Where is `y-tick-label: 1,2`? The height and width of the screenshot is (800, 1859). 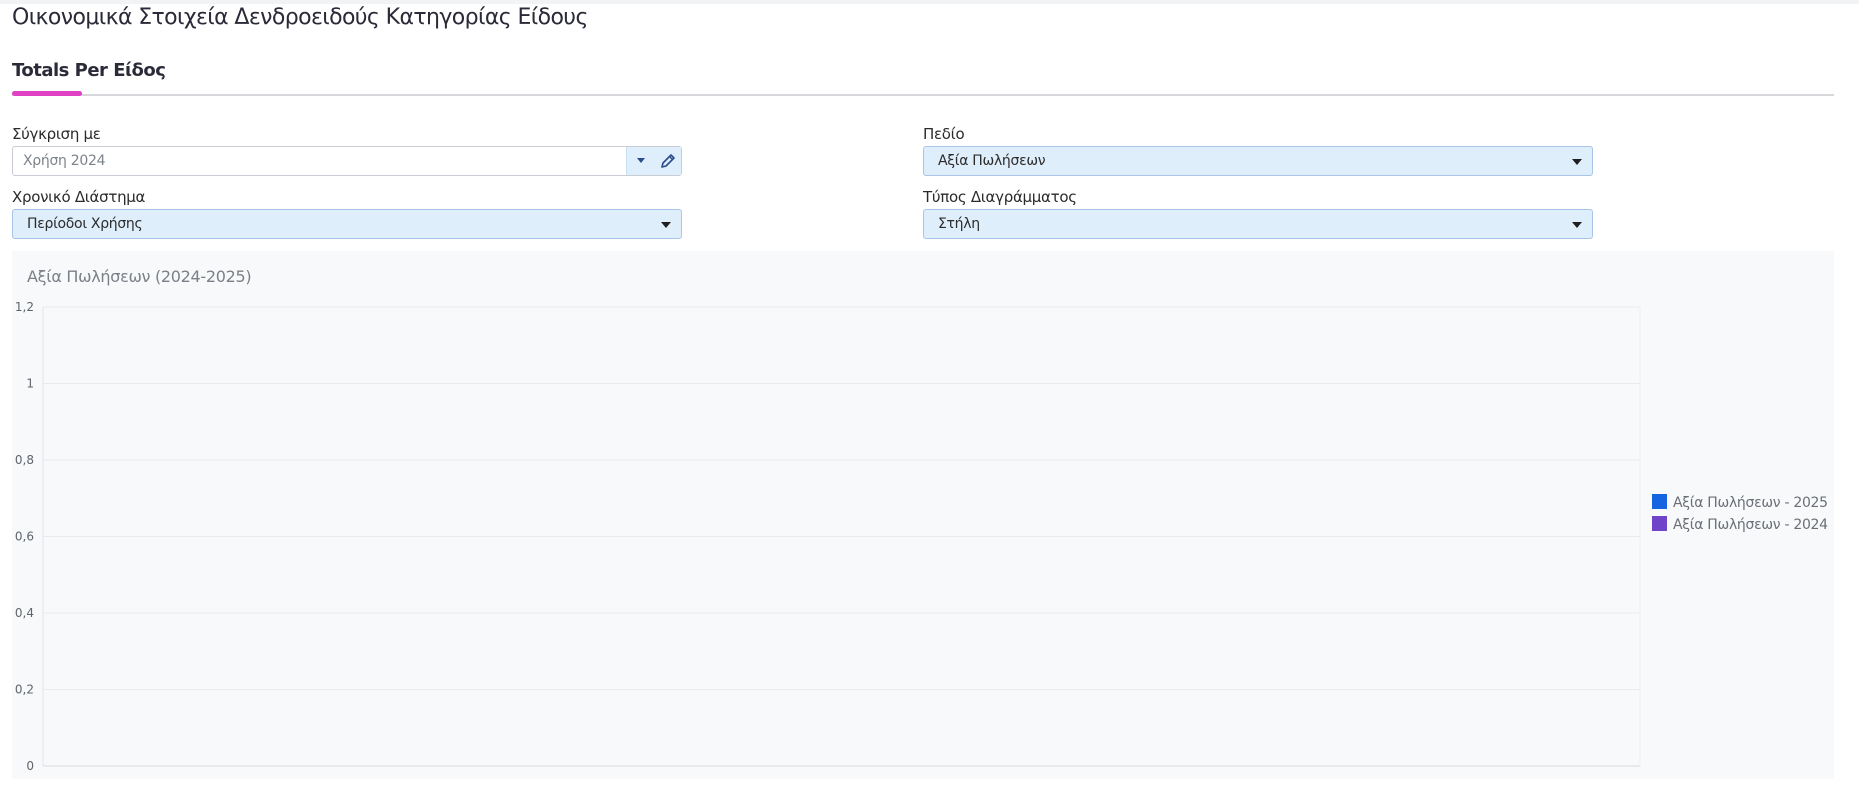 y-tick-label: 1,2 is located at coordinates (24, 307).